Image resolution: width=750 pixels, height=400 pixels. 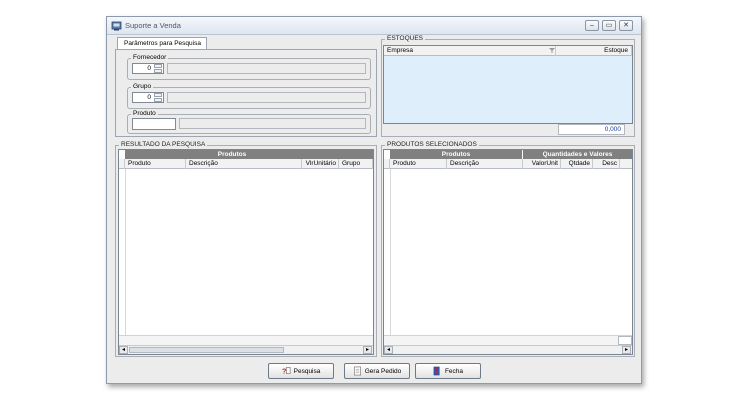 What do you see at coordinates (469, 129) in the screenshot?
I see `estoques-footer-left` at bounding box center [469, 129].